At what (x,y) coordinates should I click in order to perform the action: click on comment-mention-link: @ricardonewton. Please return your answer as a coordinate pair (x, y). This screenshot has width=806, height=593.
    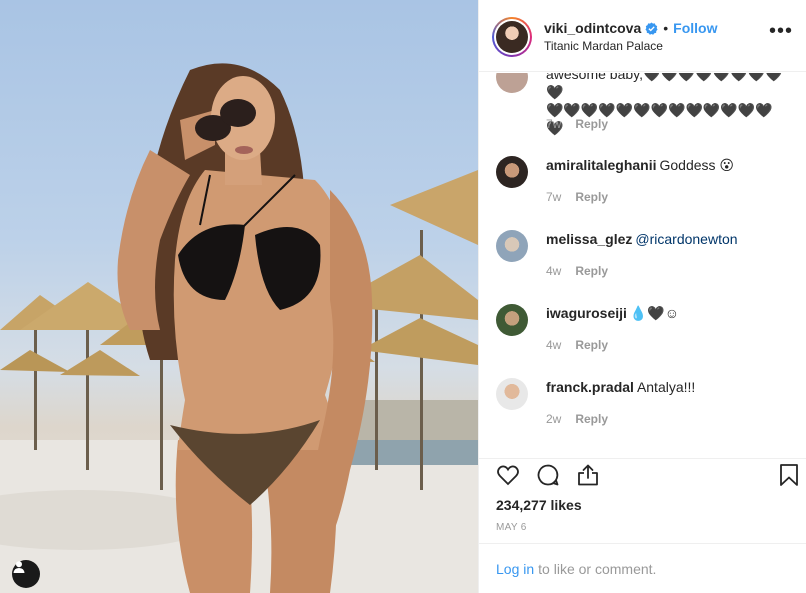
    Looking at the image, I should click on (686, 239).